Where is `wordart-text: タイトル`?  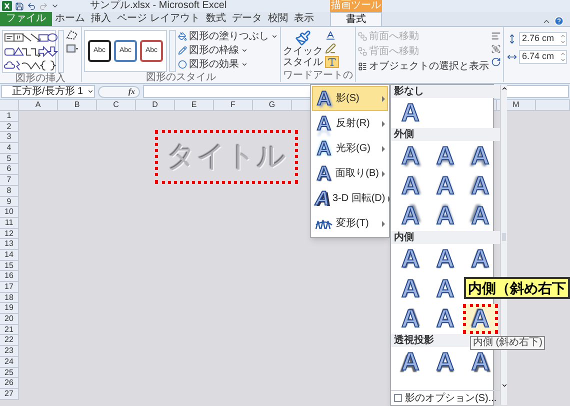
wordart-text: タイトル is located at coordinates (226, 157).